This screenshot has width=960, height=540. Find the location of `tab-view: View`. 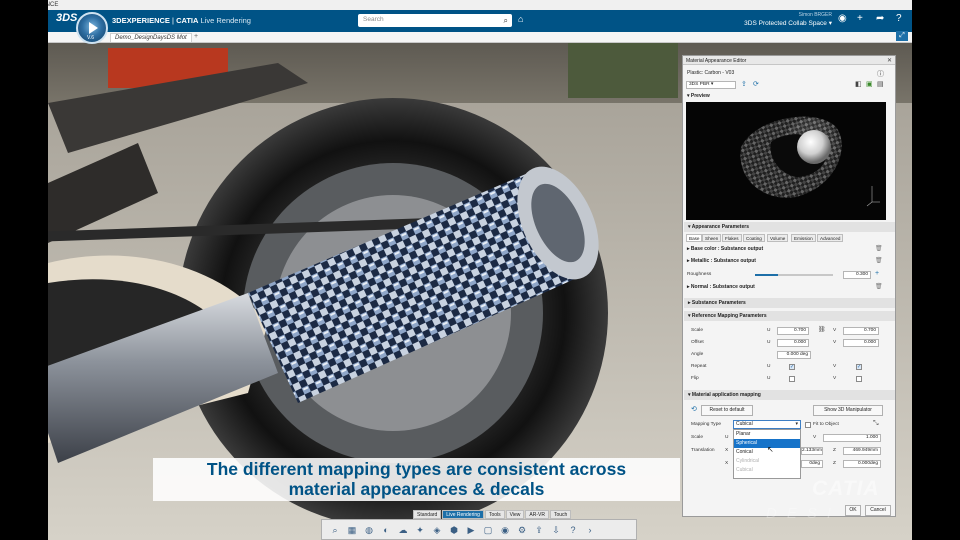

tab-view: View is located at coordinates (515, 514).